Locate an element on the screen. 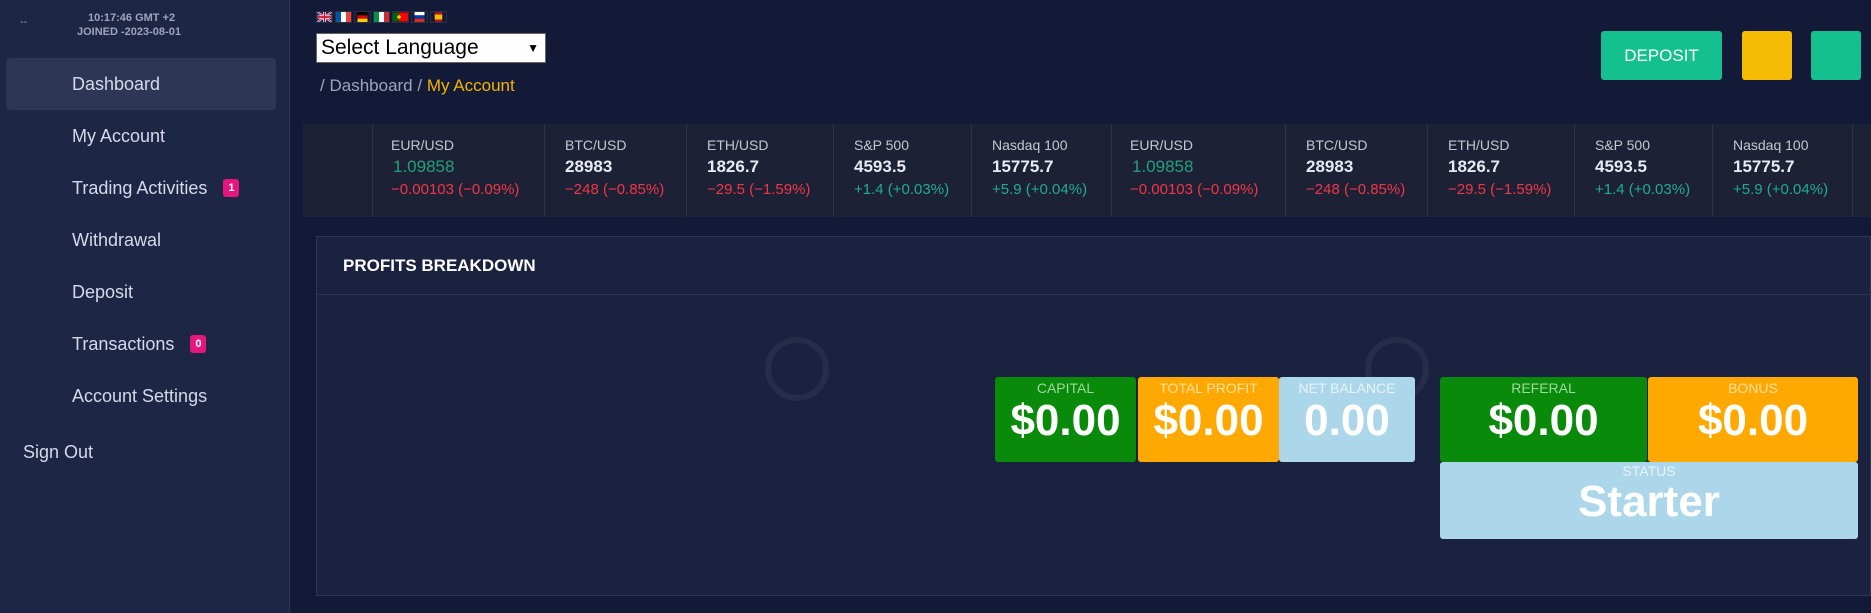 This screenshot has height=613, width=1871. chevron-down-icon: ▼ is located at coordinates (533, 48).